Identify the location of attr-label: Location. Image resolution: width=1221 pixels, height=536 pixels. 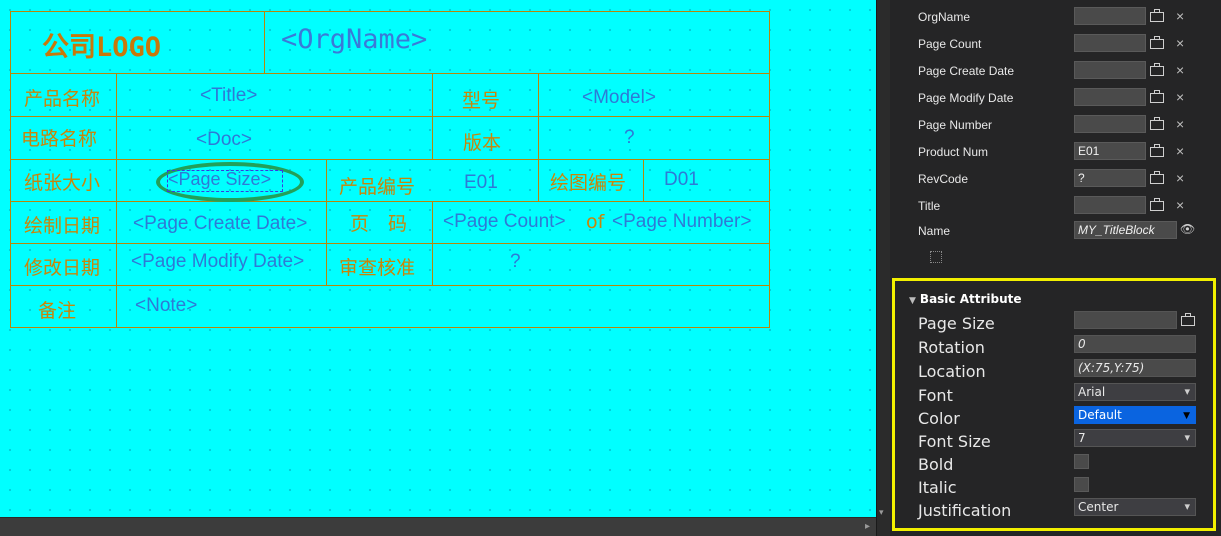
(952, 371).